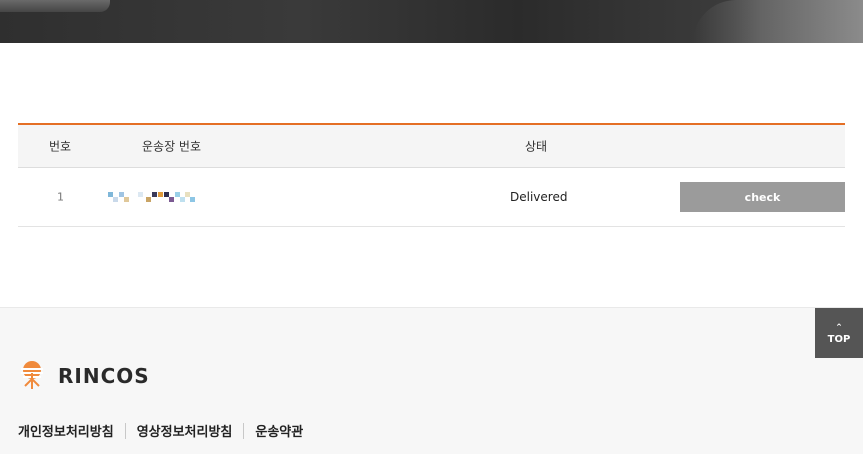 The image size is (863, 454). I want to click on row-status: Delivered, so click(539, 197).